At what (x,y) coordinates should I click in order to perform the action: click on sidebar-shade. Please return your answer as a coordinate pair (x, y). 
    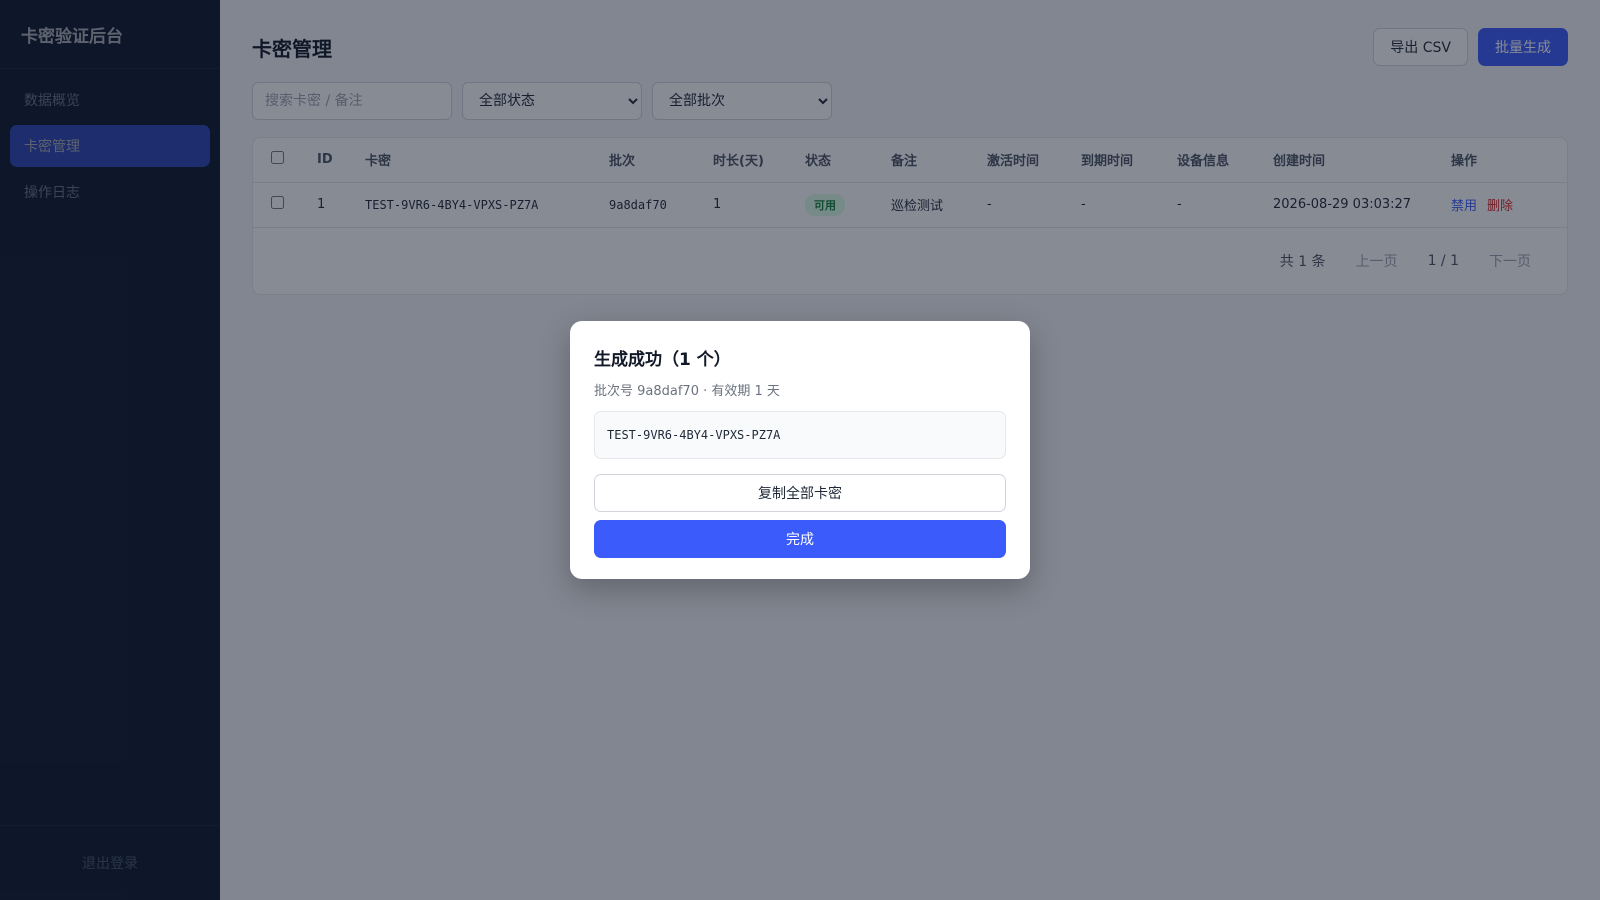
    Looking at the image, I should click on (110, 450).